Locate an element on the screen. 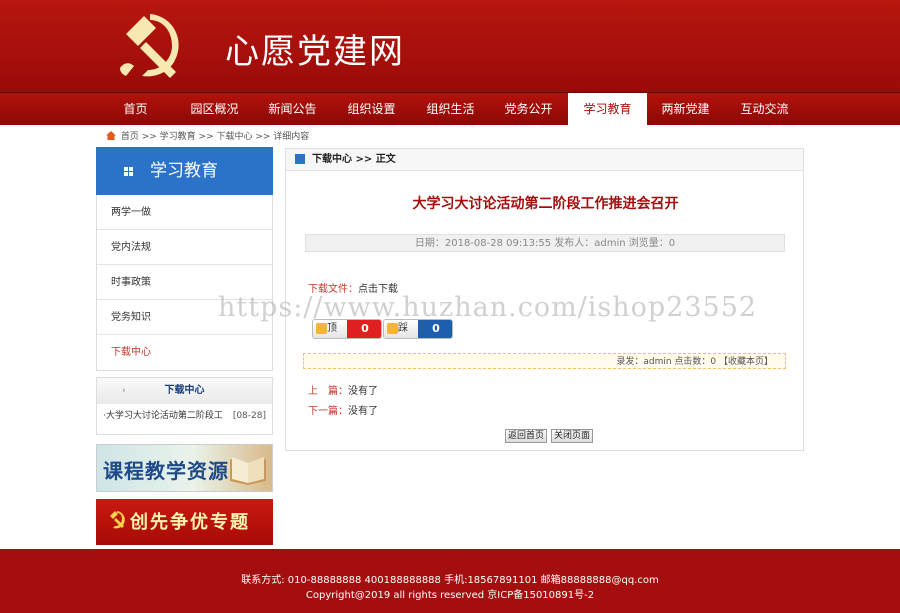 The image size is (900, 613). nav-item-news: 新闻公告 is located at coordinates (292, 109).